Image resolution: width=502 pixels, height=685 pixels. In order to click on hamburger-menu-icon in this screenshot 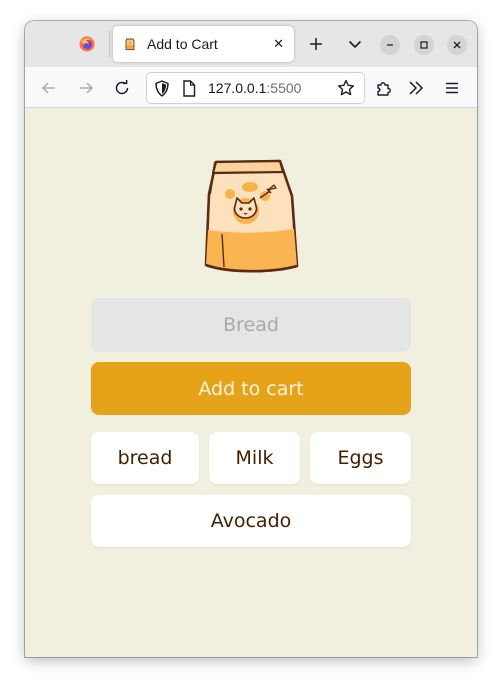, I will do `click(452, 88)`.